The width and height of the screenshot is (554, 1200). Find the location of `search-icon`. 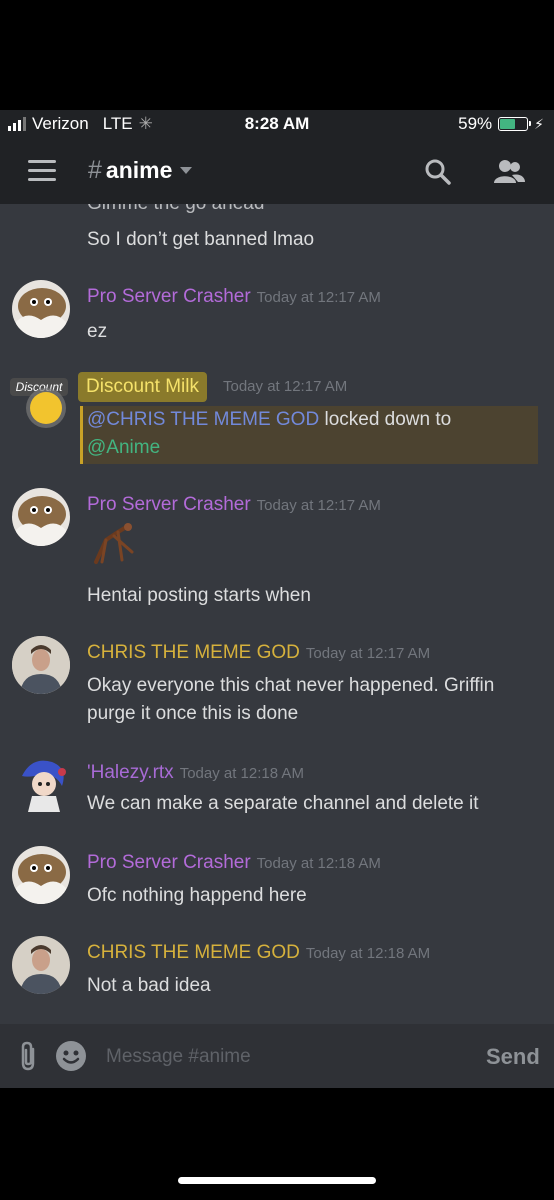

search-icon is located at coordinates (438, 172).